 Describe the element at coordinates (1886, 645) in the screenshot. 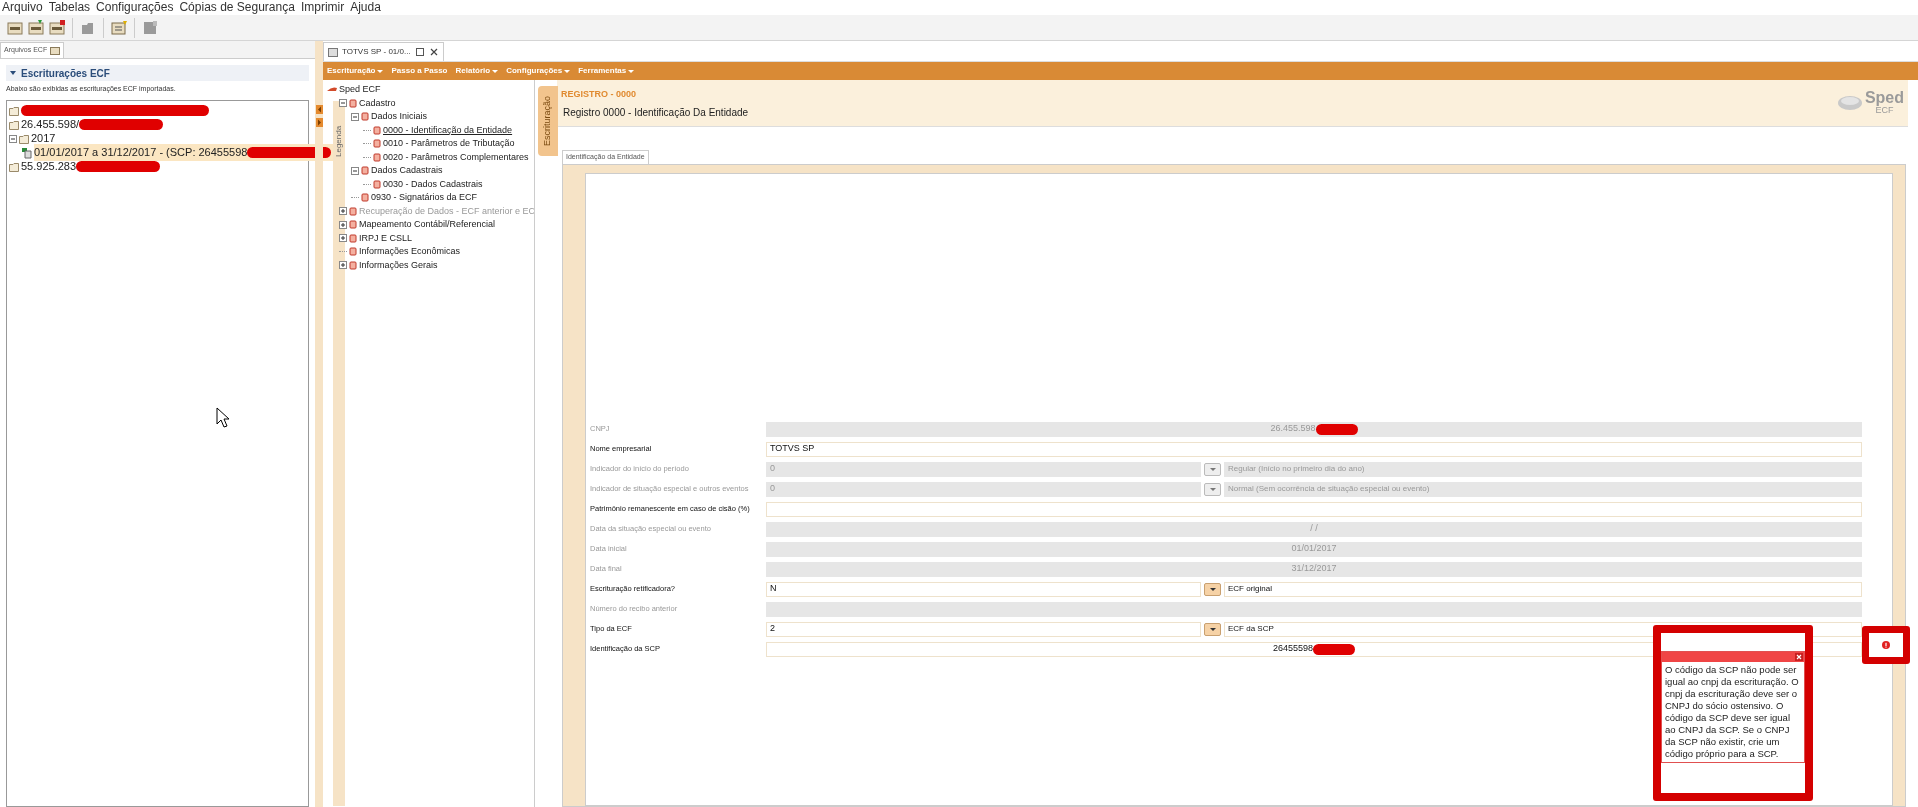

I see `error-icon` at that location.